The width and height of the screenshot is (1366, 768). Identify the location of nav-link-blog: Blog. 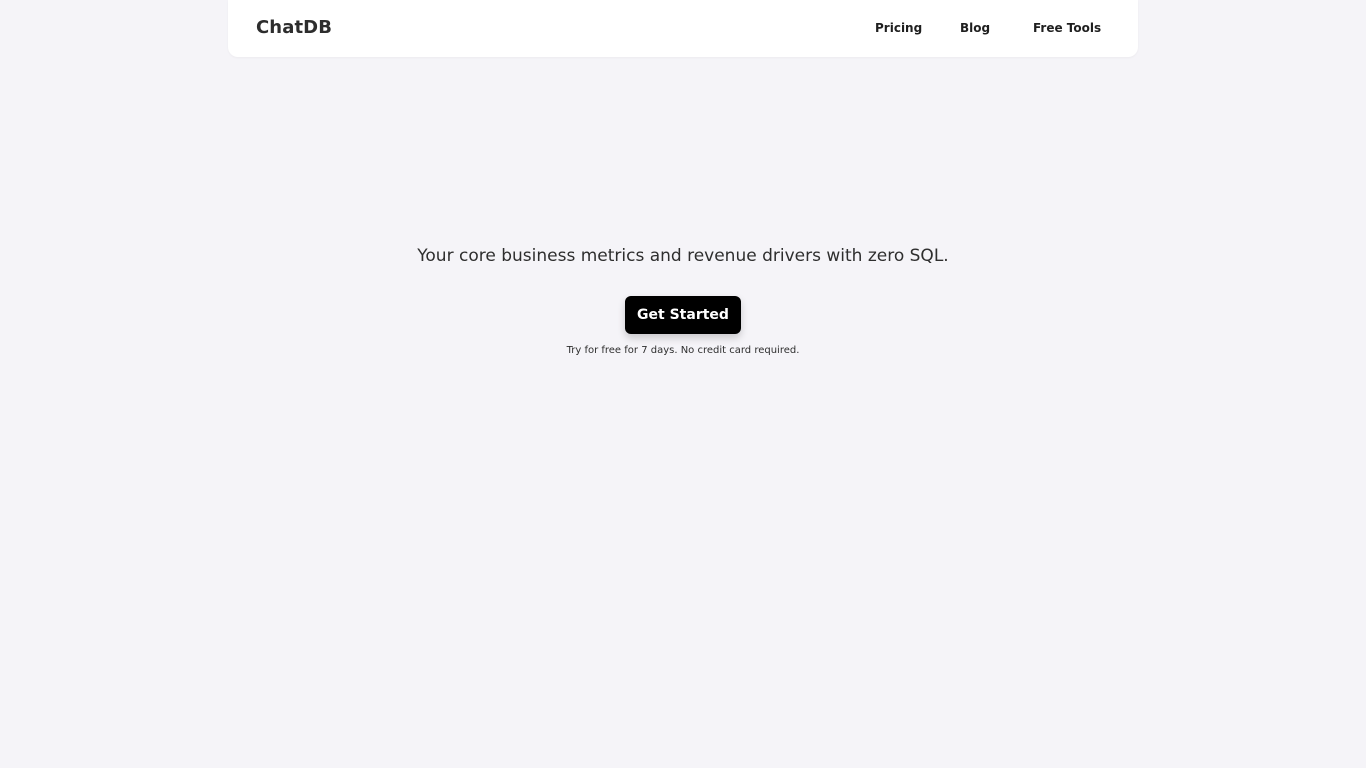
(975, 28).